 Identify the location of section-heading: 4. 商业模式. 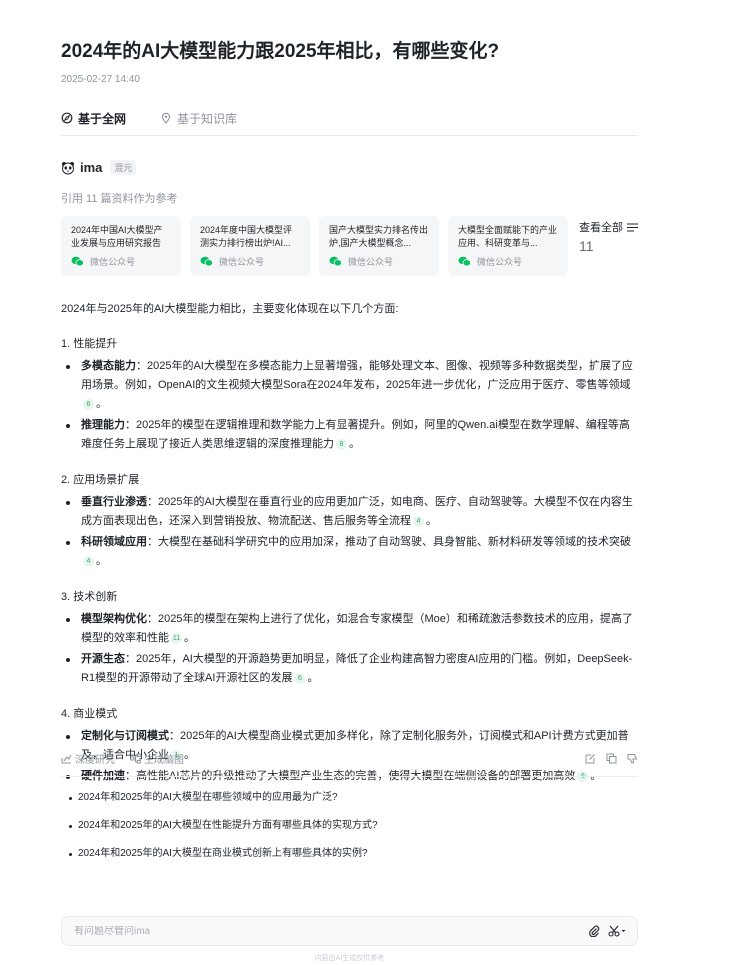
(89, 714).